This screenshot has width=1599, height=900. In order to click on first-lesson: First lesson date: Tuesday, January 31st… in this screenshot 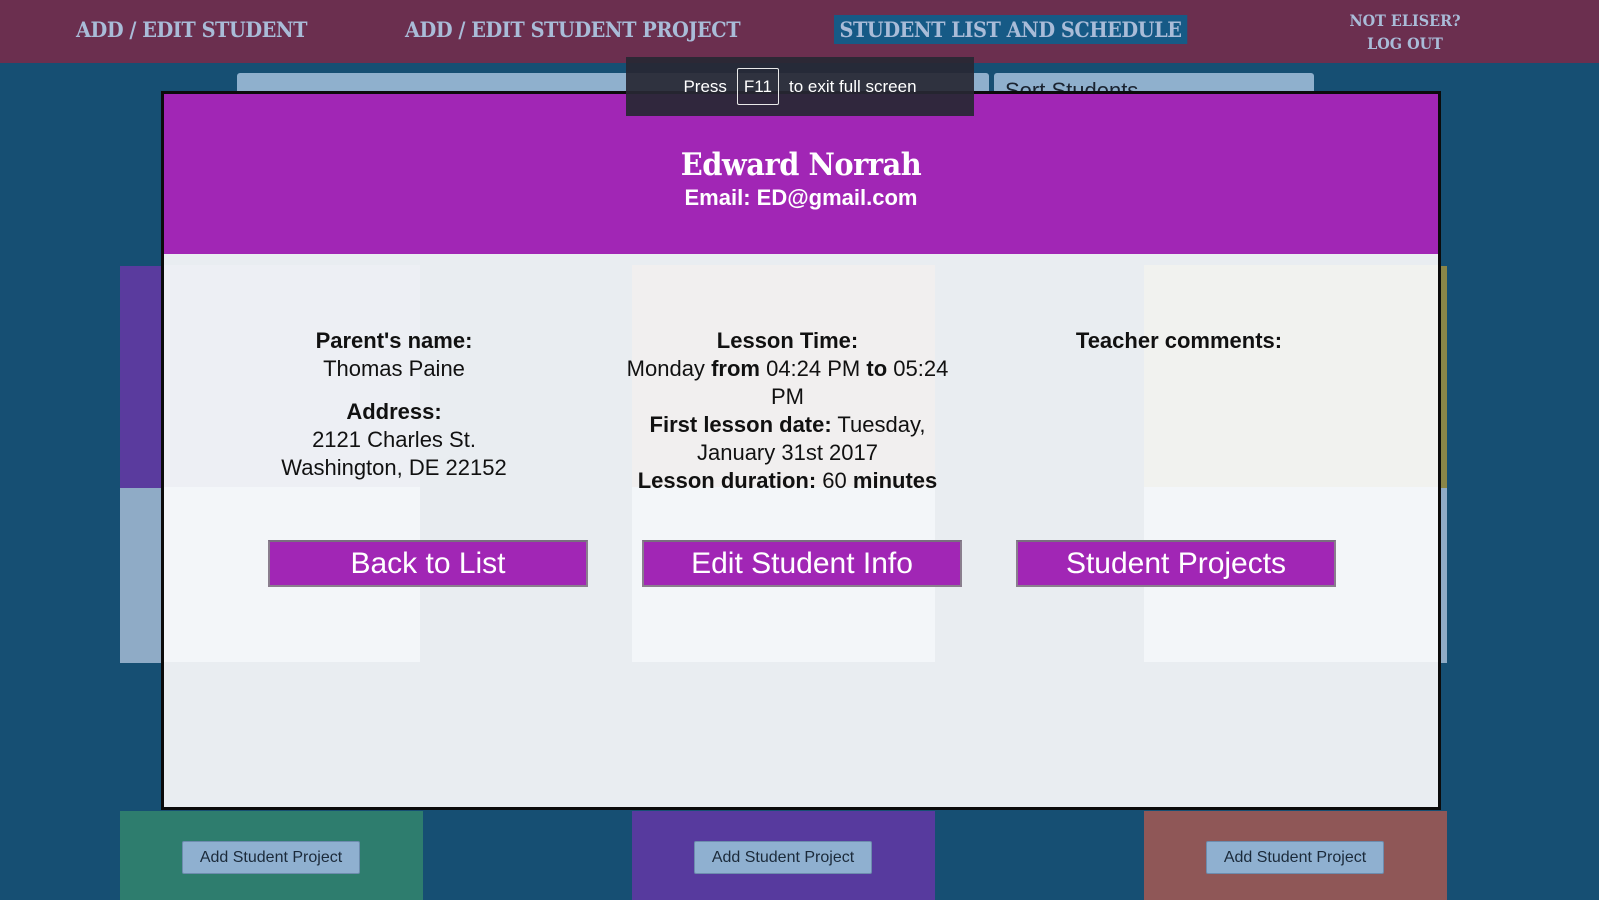, I will do `click(787, 439)`.